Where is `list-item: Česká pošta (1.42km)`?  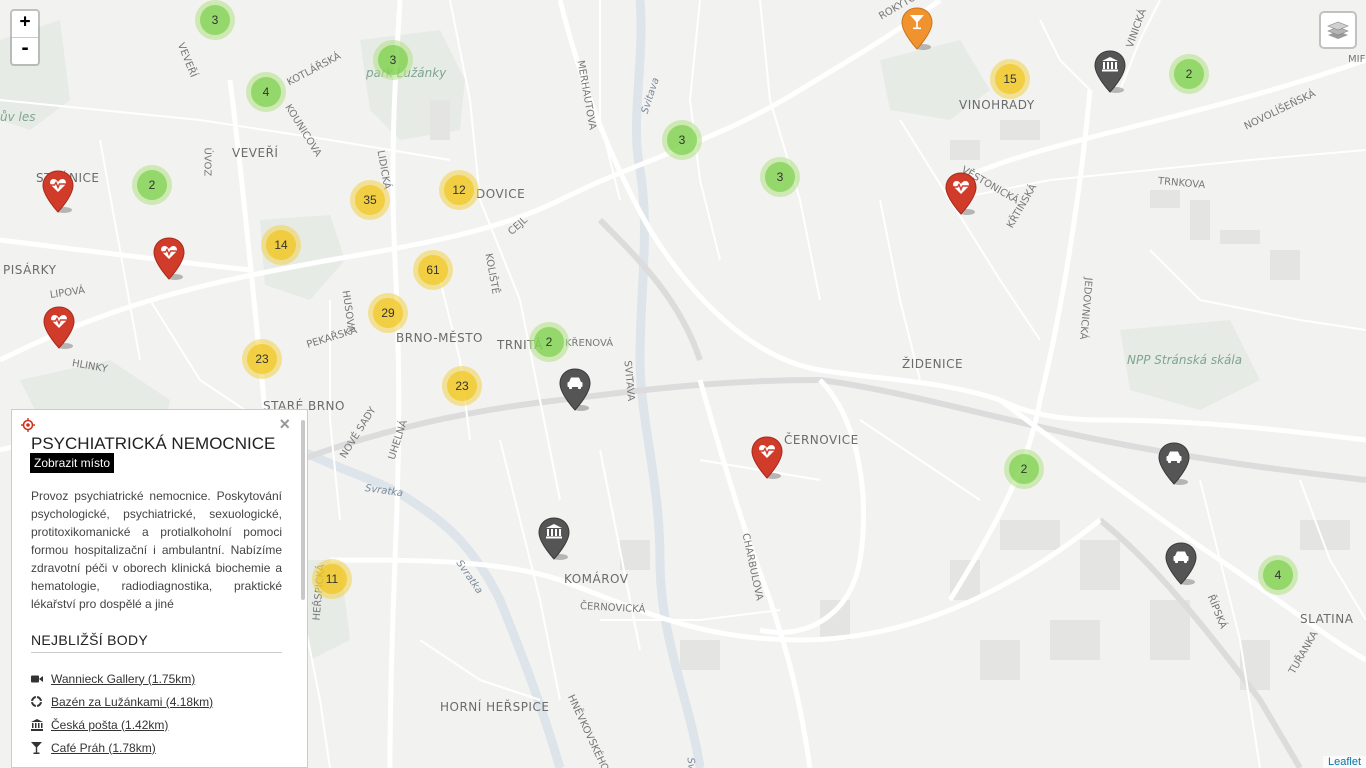 list-item: Česká pošta (1.42km) is located at coordinates (161, 724).